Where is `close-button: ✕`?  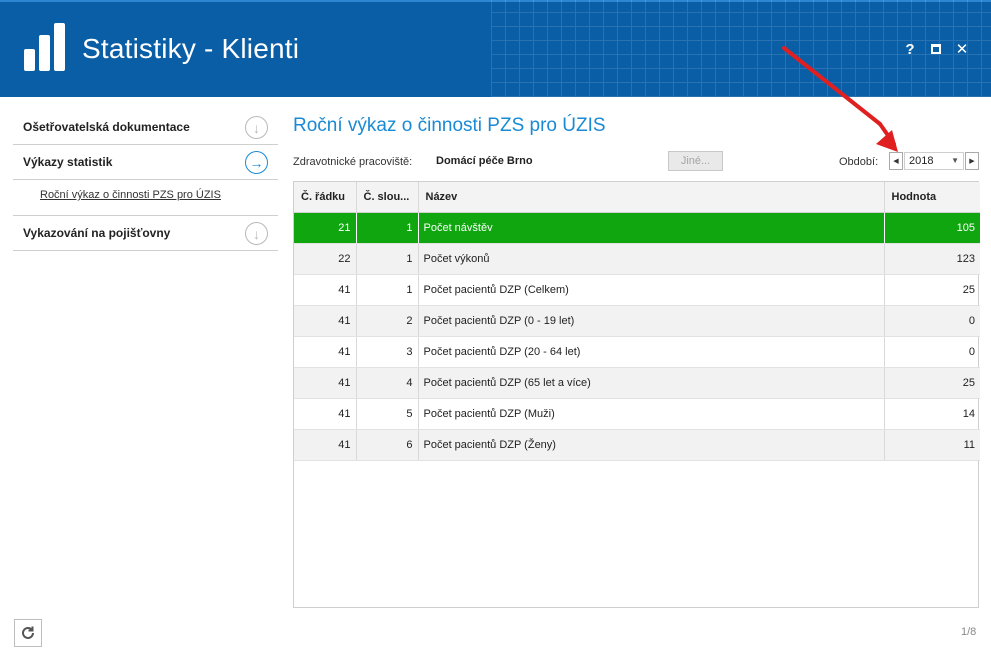 close-button: ✕ is located at coordinates (962, 49).